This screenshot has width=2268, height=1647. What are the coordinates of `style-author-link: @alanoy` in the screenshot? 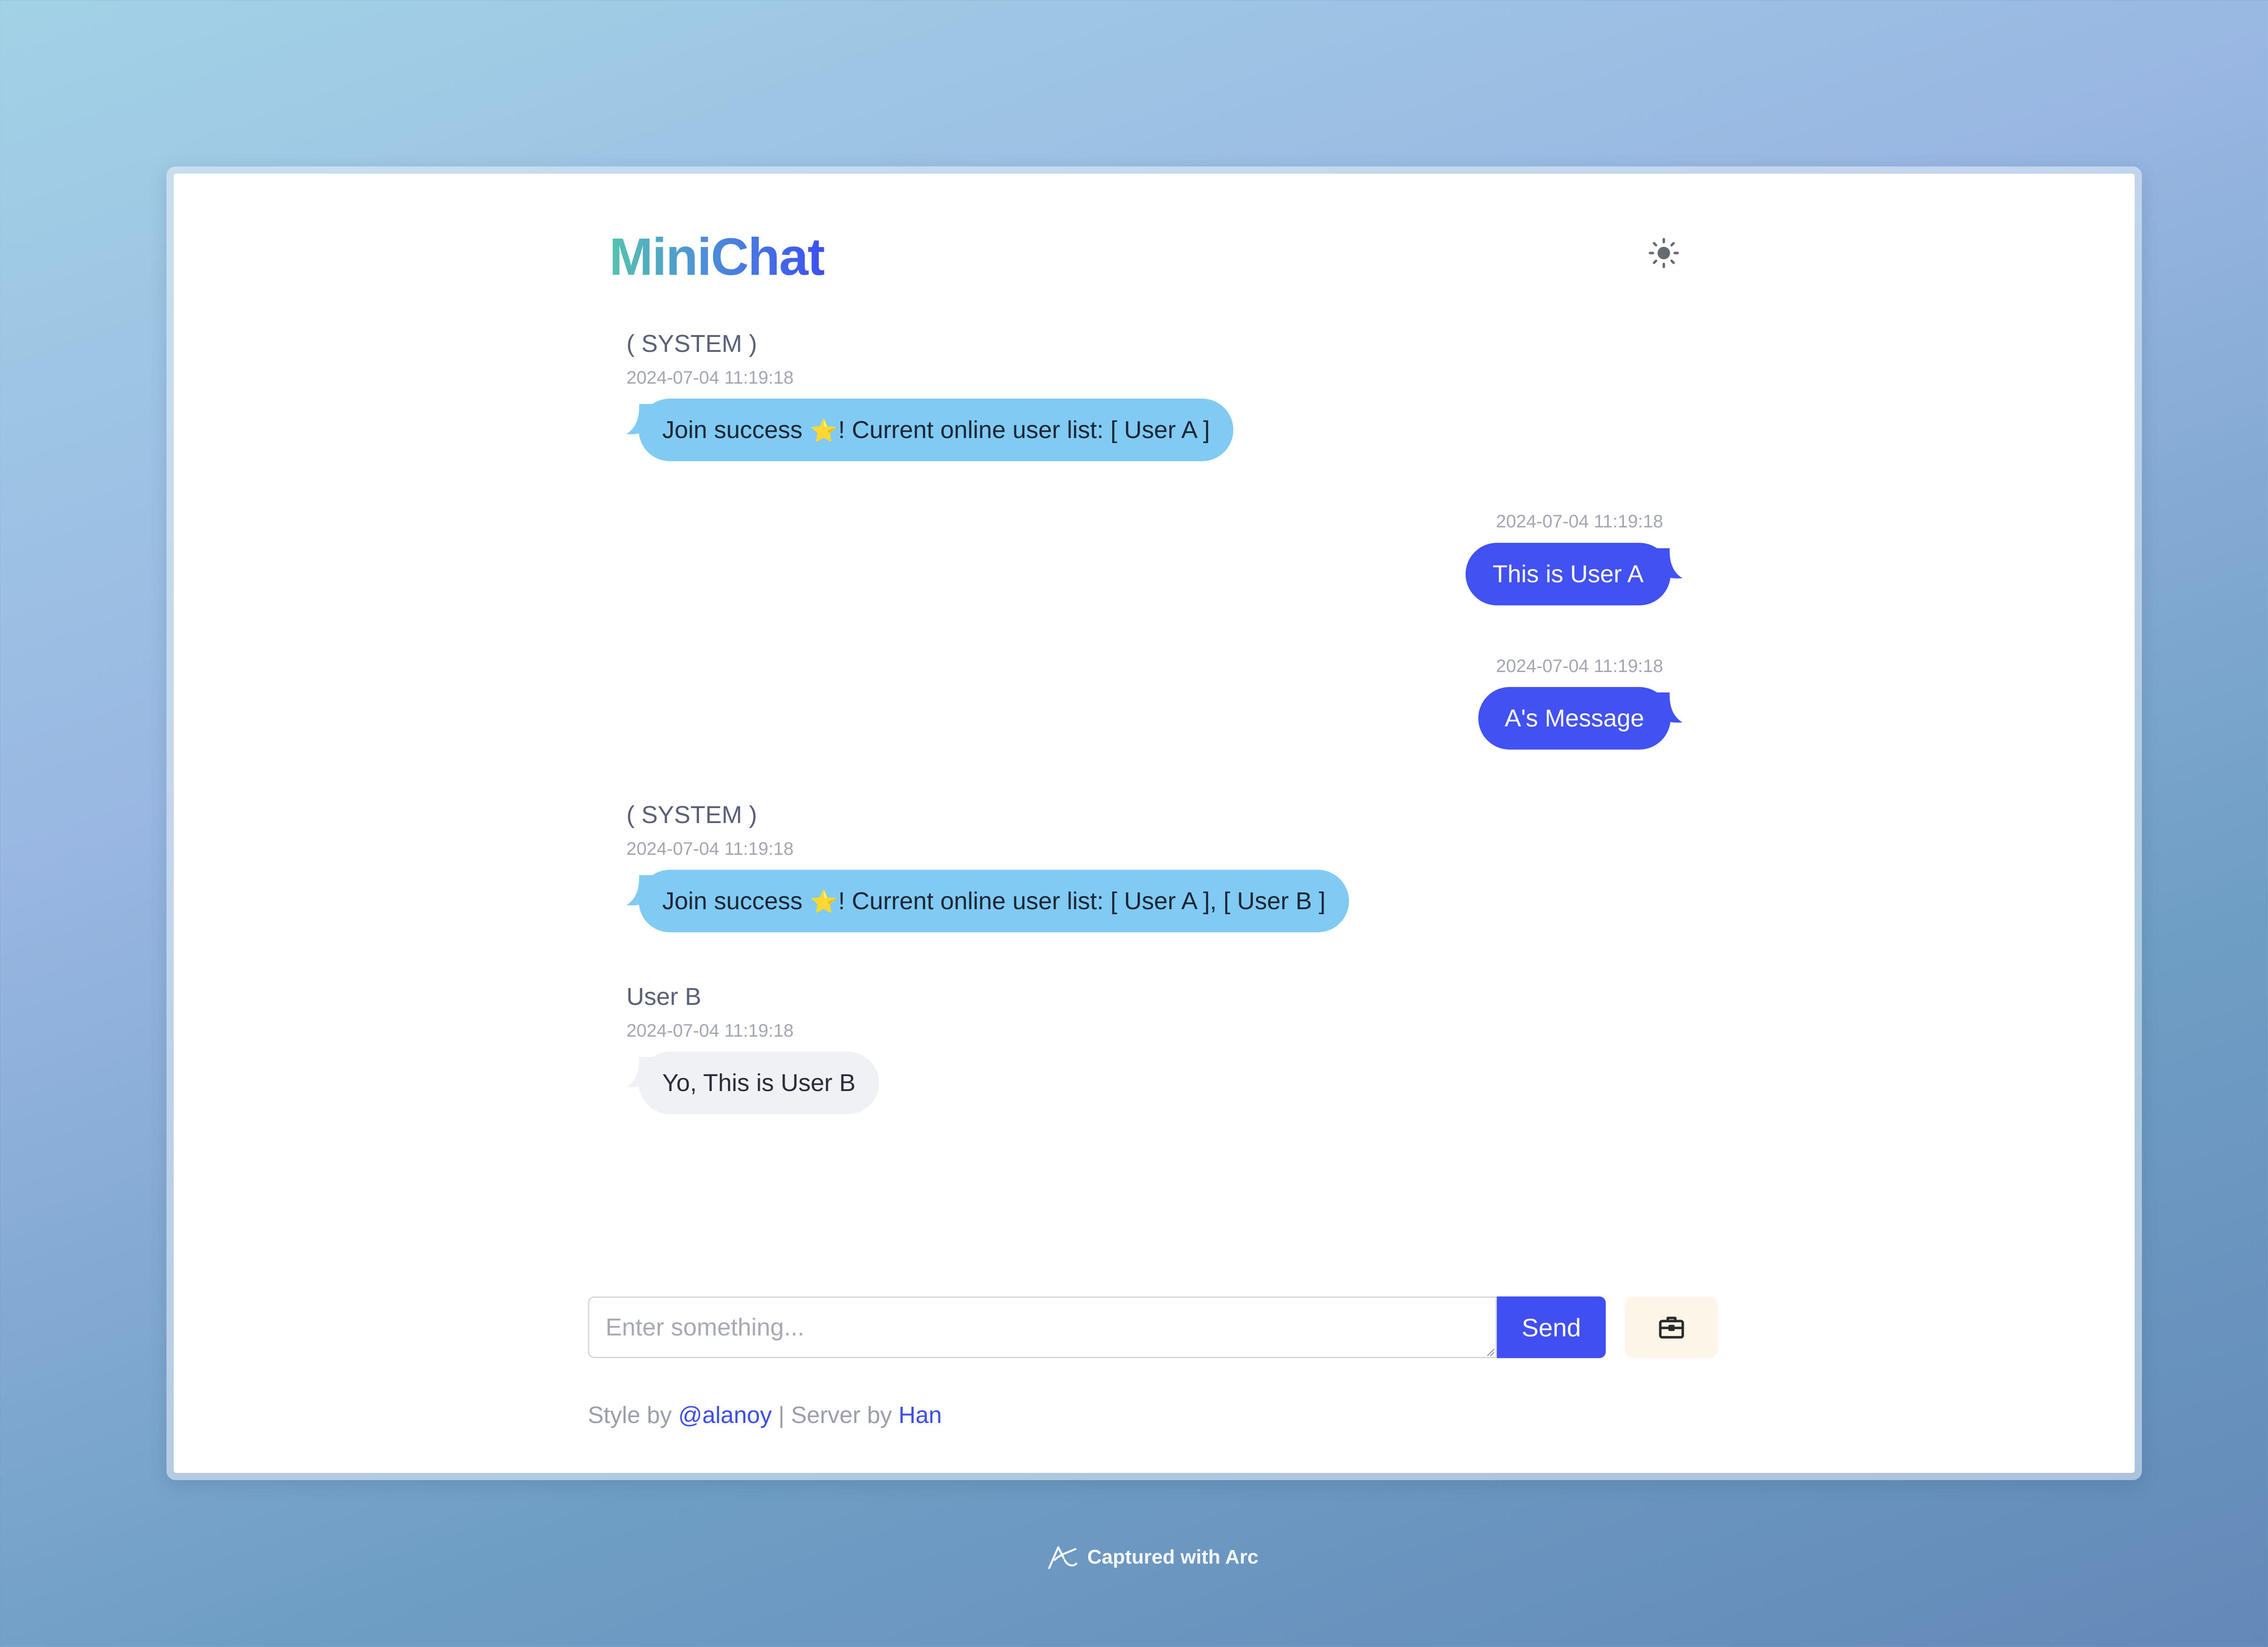 It's located at (725, 1415).